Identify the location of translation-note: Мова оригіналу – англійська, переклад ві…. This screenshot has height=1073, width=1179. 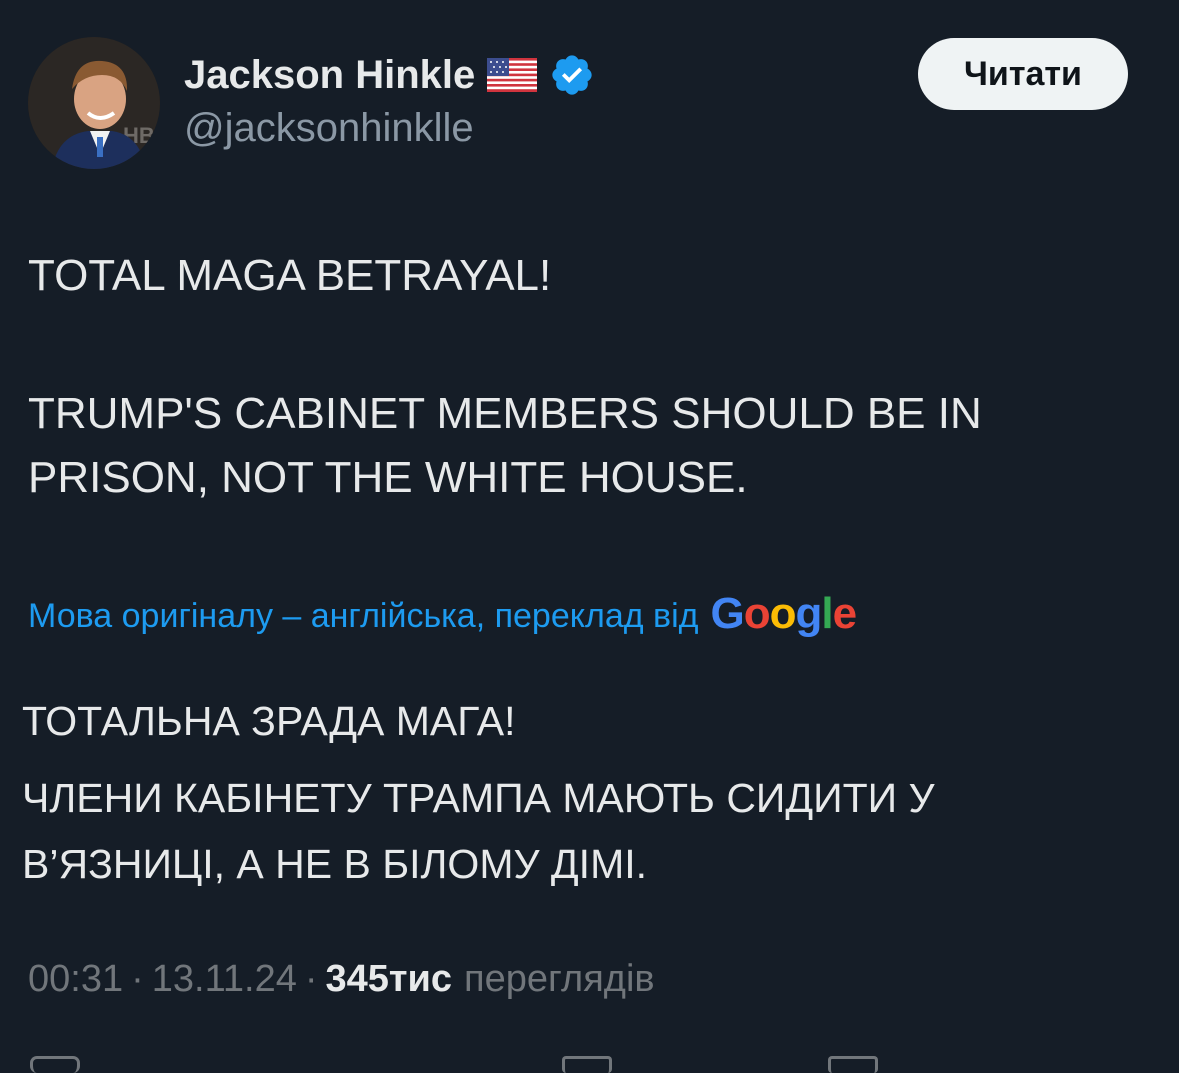
(443, 613).